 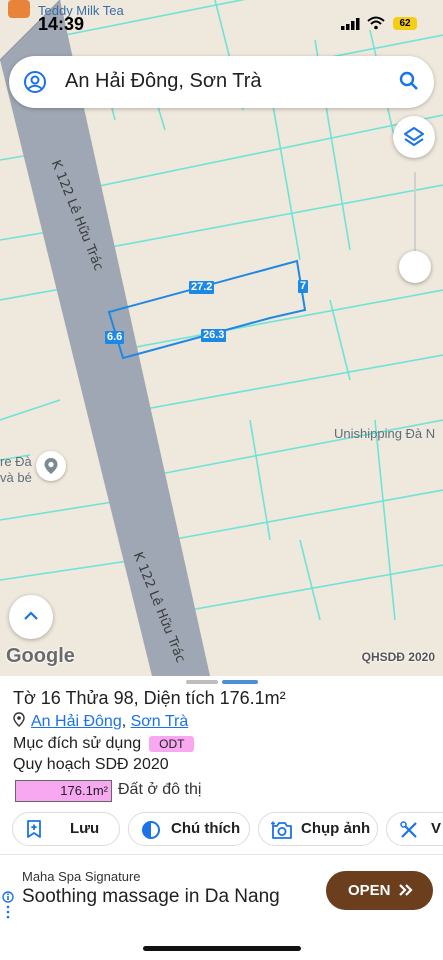 I want to click on tools-button: V, so click(x=414, y=829).